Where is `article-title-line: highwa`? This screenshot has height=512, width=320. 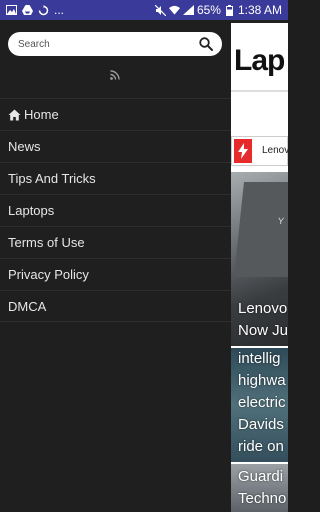
article-title-line: highwa is located at coordinates (262, 380).